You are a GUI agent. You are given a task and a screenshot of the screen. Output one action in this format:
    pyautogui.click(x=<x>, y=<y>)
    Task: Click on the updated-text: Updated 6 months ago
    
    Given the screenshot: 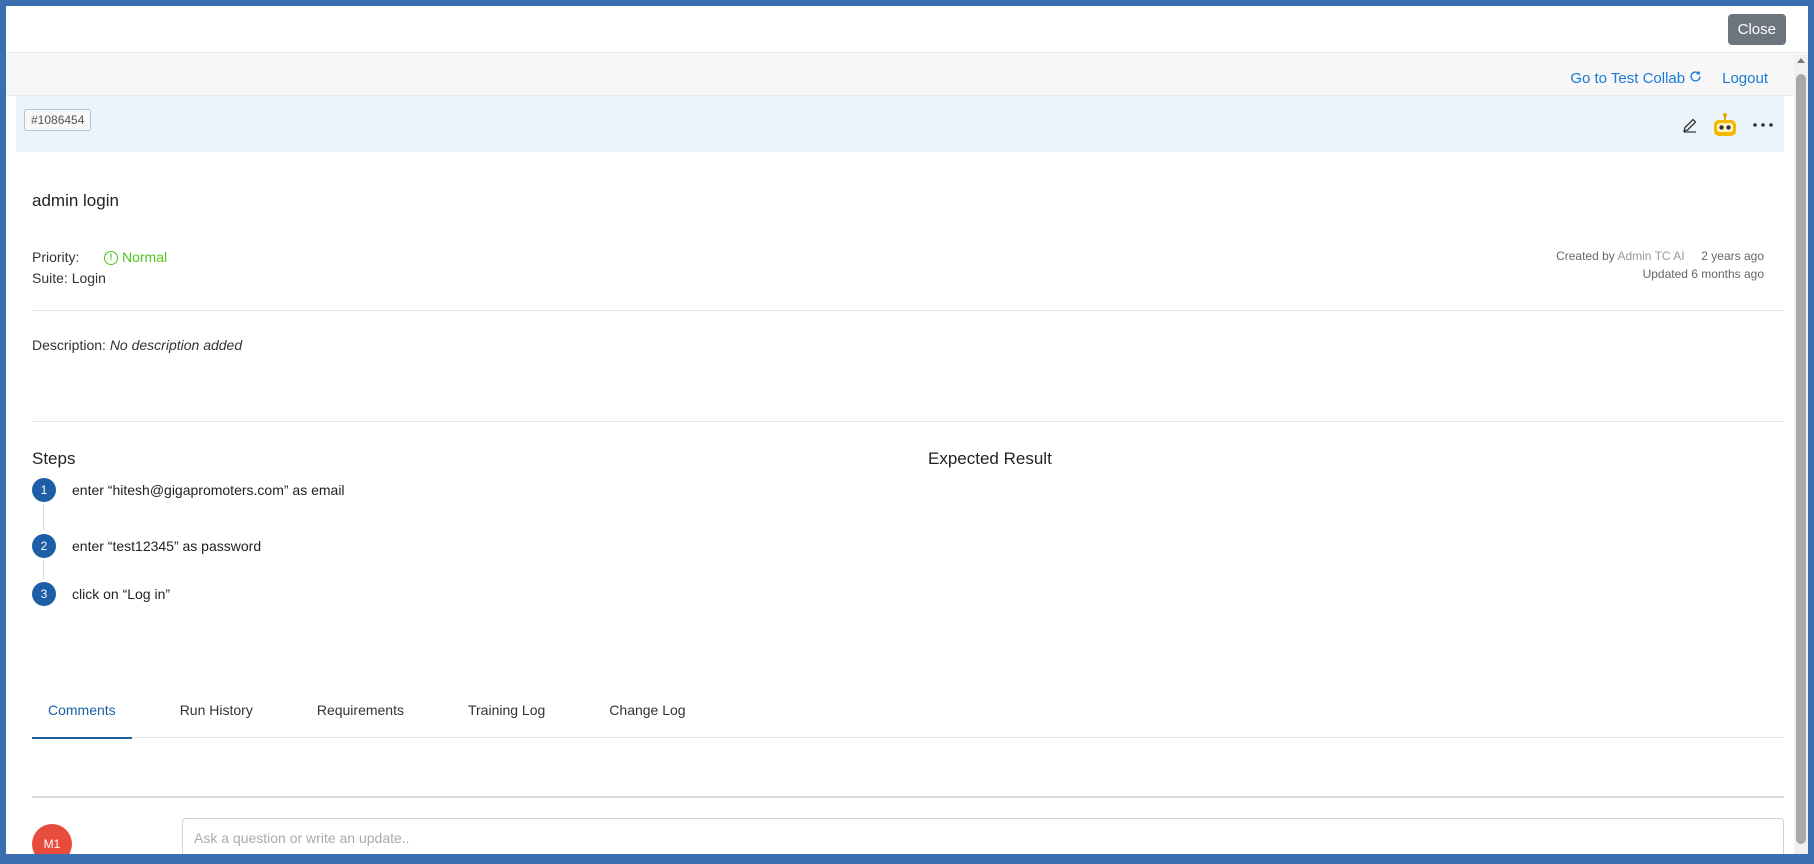 What is the action you would take?
    pyautogui.click(x=1703, y=274)
    